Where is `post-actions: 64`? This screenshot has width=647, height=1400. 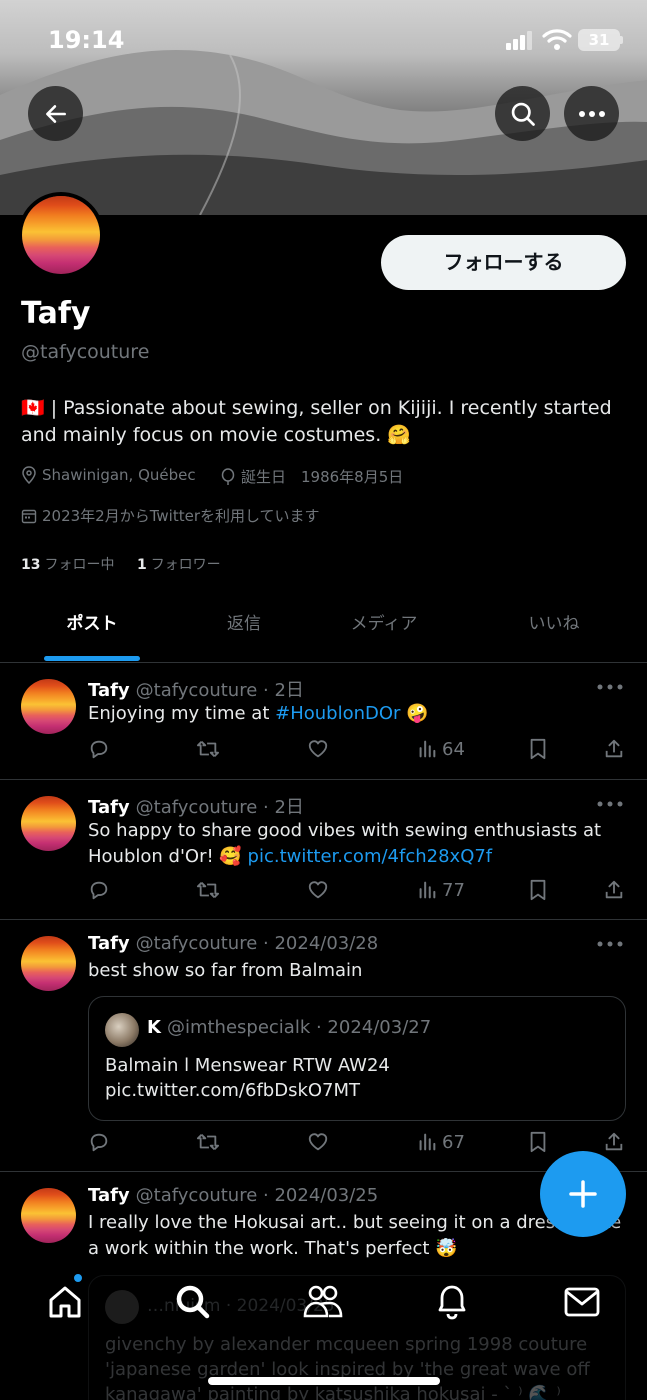 post-actions: 64 is located at coordinates (358, 753).